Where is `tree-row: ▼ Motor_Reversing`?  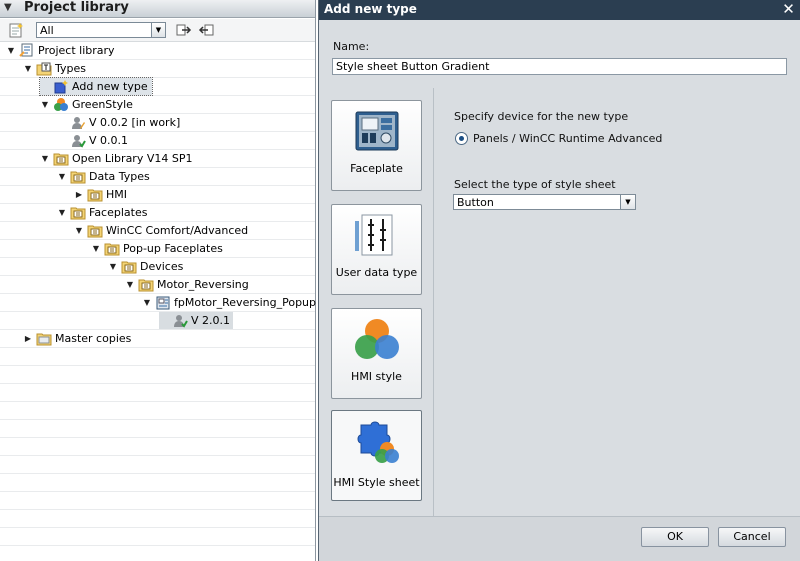 tree-row: ▼ Motor_Reversing is located at coordinates (157, 285).